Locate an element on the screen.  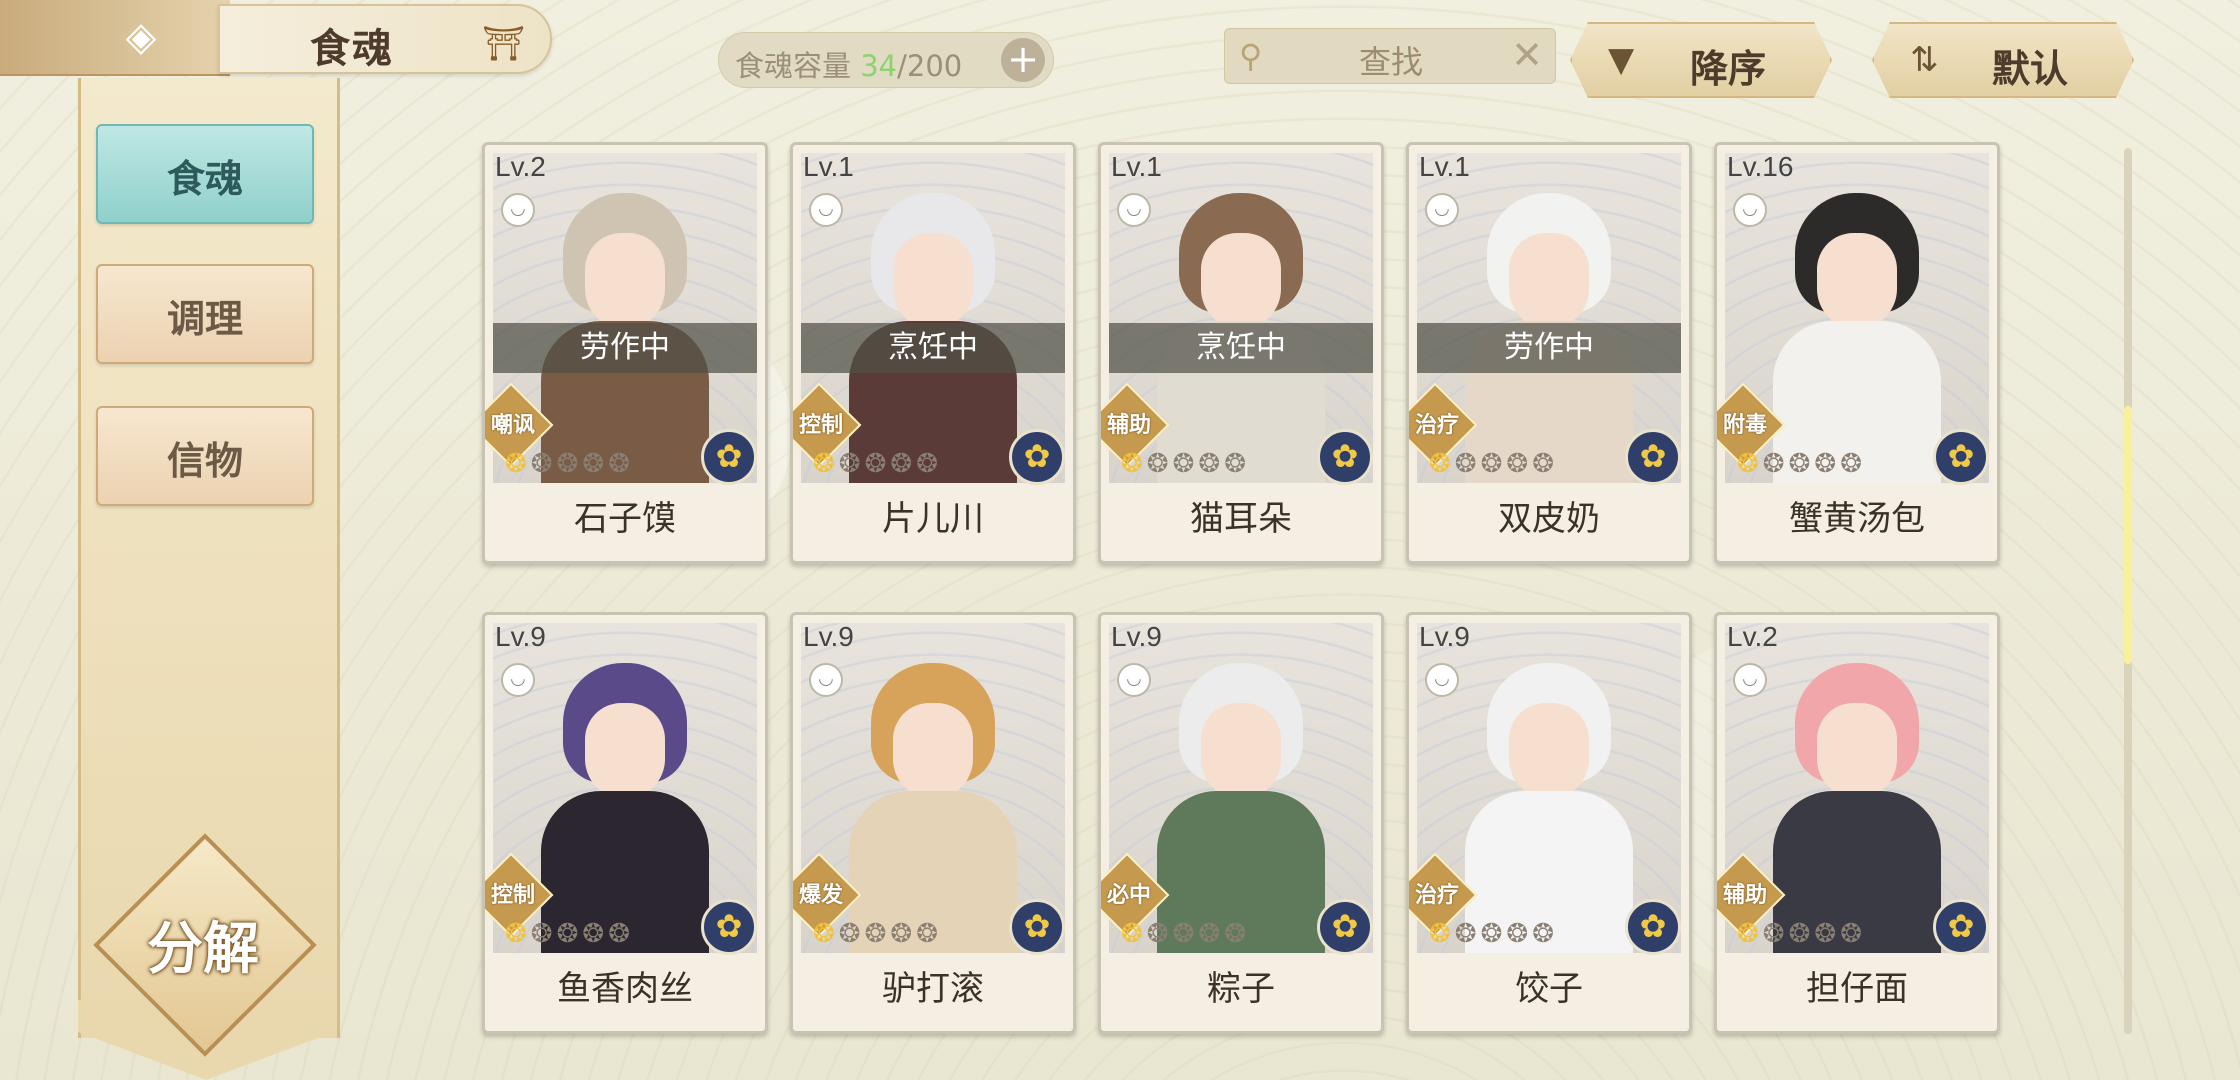
food-soul-name: 饺子 is located at coordinates (1549, 989).